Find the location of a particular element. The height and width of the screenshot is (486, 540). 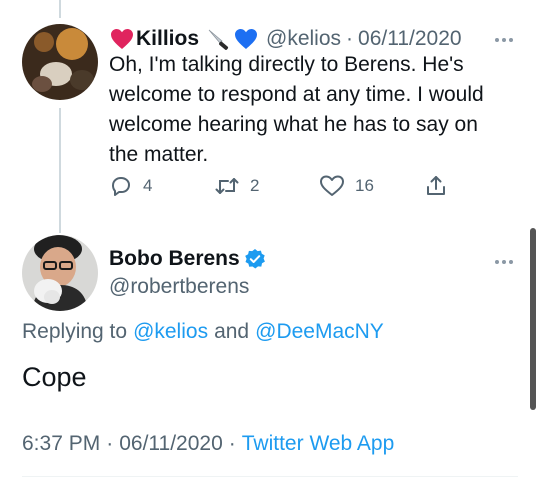

replying-prefix: Replying to is located at coordinates (75, 331).